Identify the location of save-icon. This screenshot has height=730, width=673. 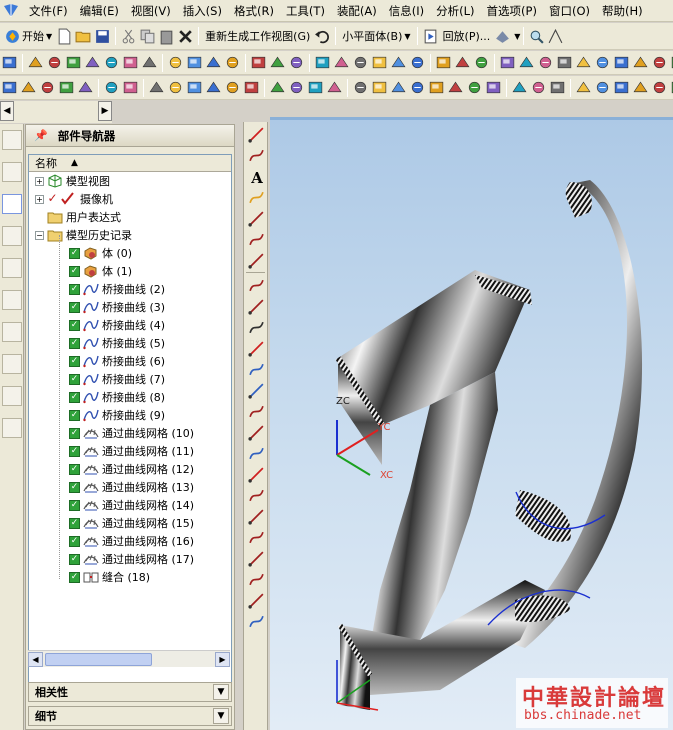
(102, 36).